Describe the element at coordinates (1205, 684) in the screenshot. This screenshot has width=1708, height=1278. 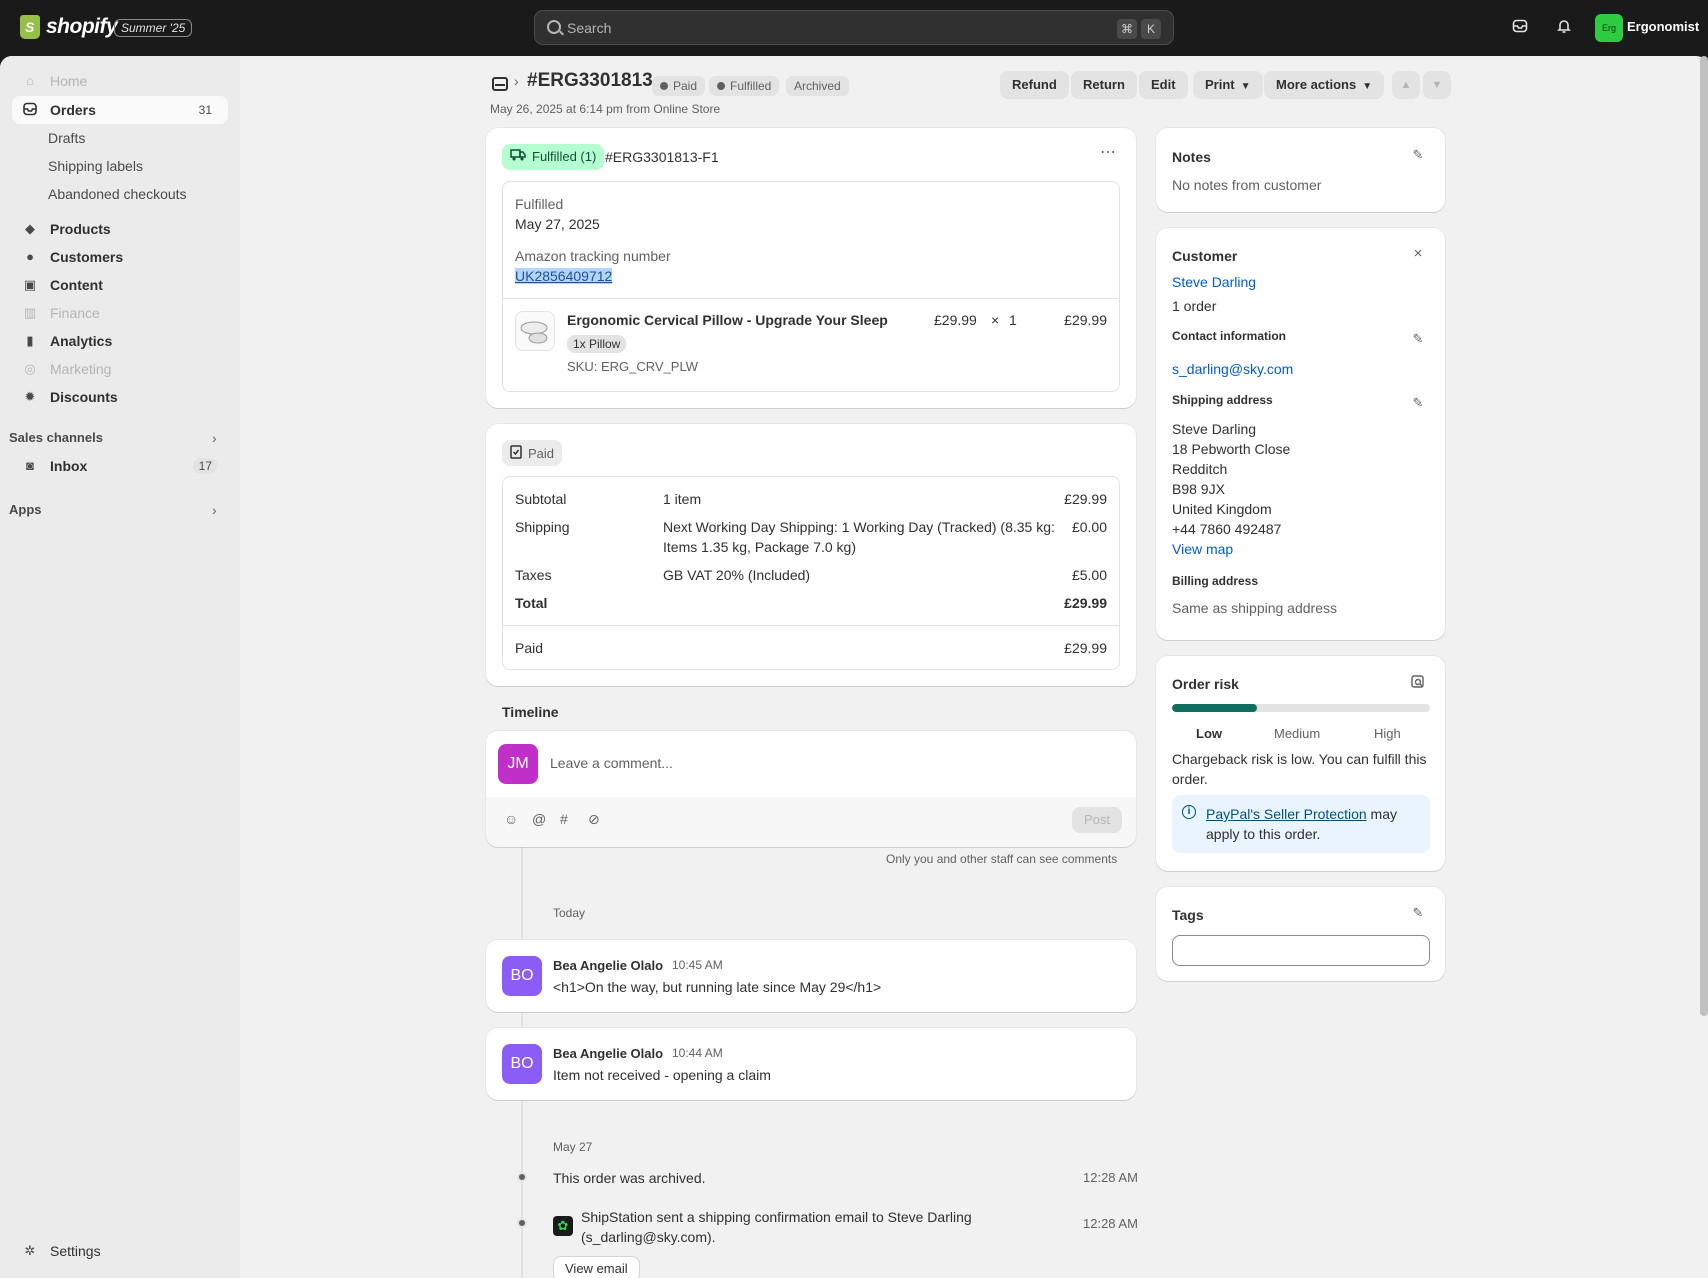
I see `order-risk-title: Order risk` at that location.